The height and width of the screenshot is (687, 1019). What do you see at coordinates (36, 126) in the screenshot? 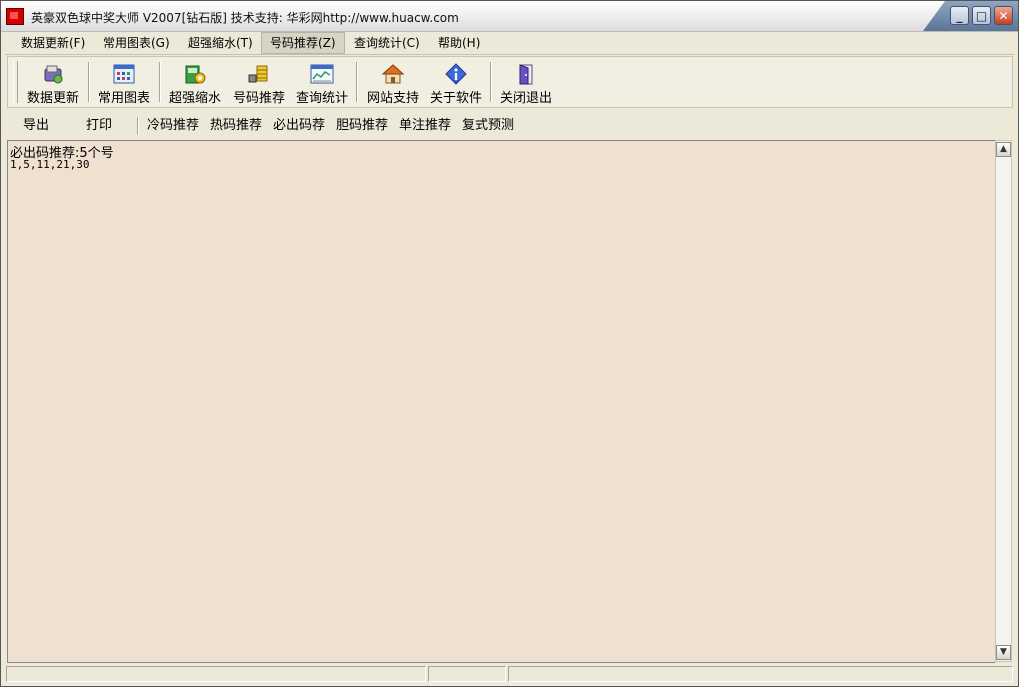
I see `export-button: 导出` at bounding box center [36, 126].